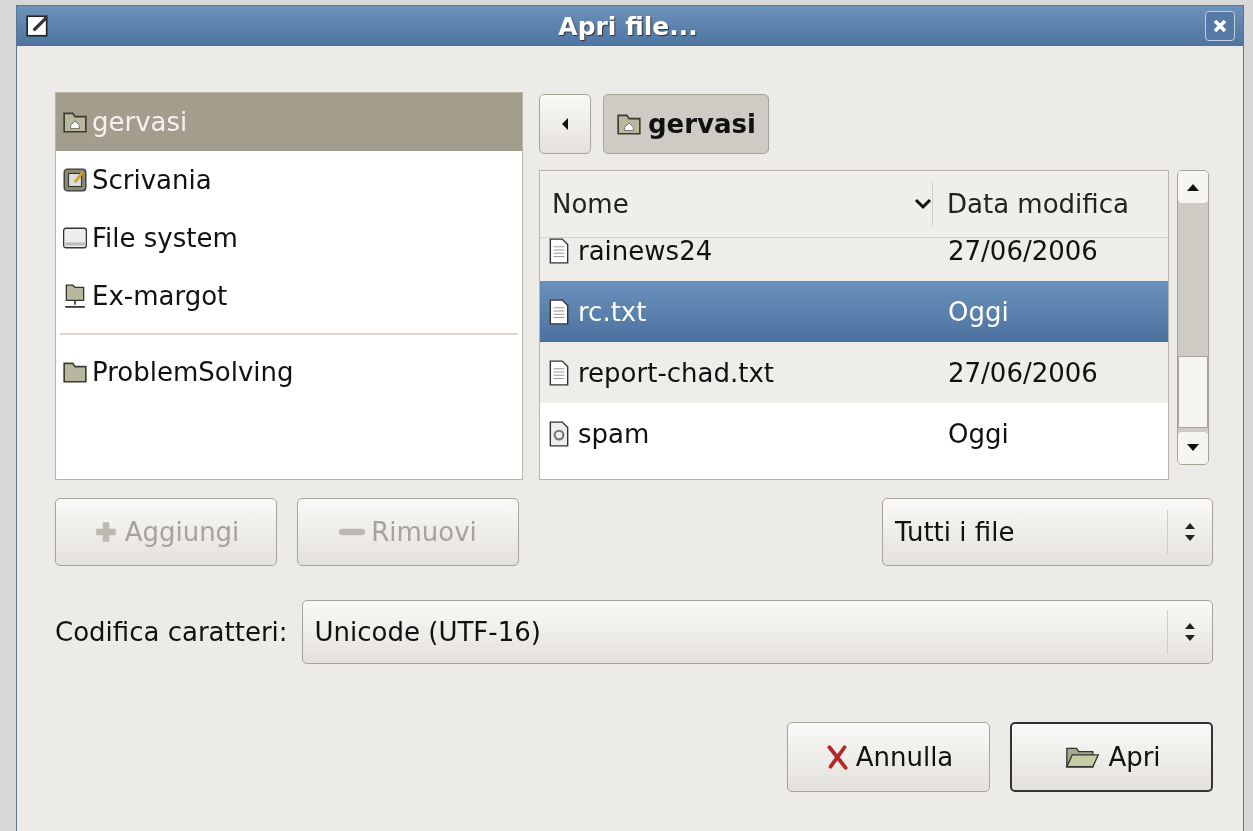 This screenshot has height=831, width=1253. I want to click on file-row: rc.txt Oggi, so click(854, 311).